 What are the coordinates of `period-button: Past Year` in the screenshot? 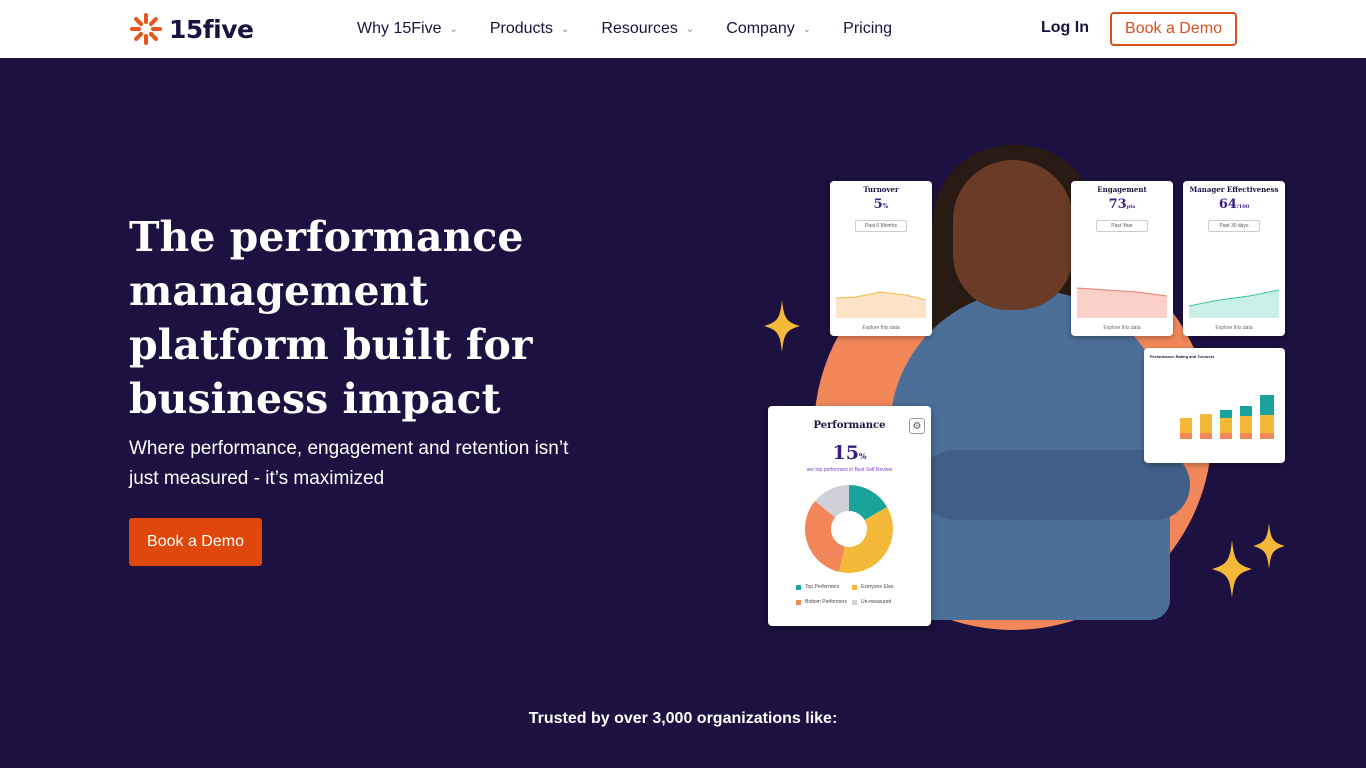 It's located at (1122, 226).